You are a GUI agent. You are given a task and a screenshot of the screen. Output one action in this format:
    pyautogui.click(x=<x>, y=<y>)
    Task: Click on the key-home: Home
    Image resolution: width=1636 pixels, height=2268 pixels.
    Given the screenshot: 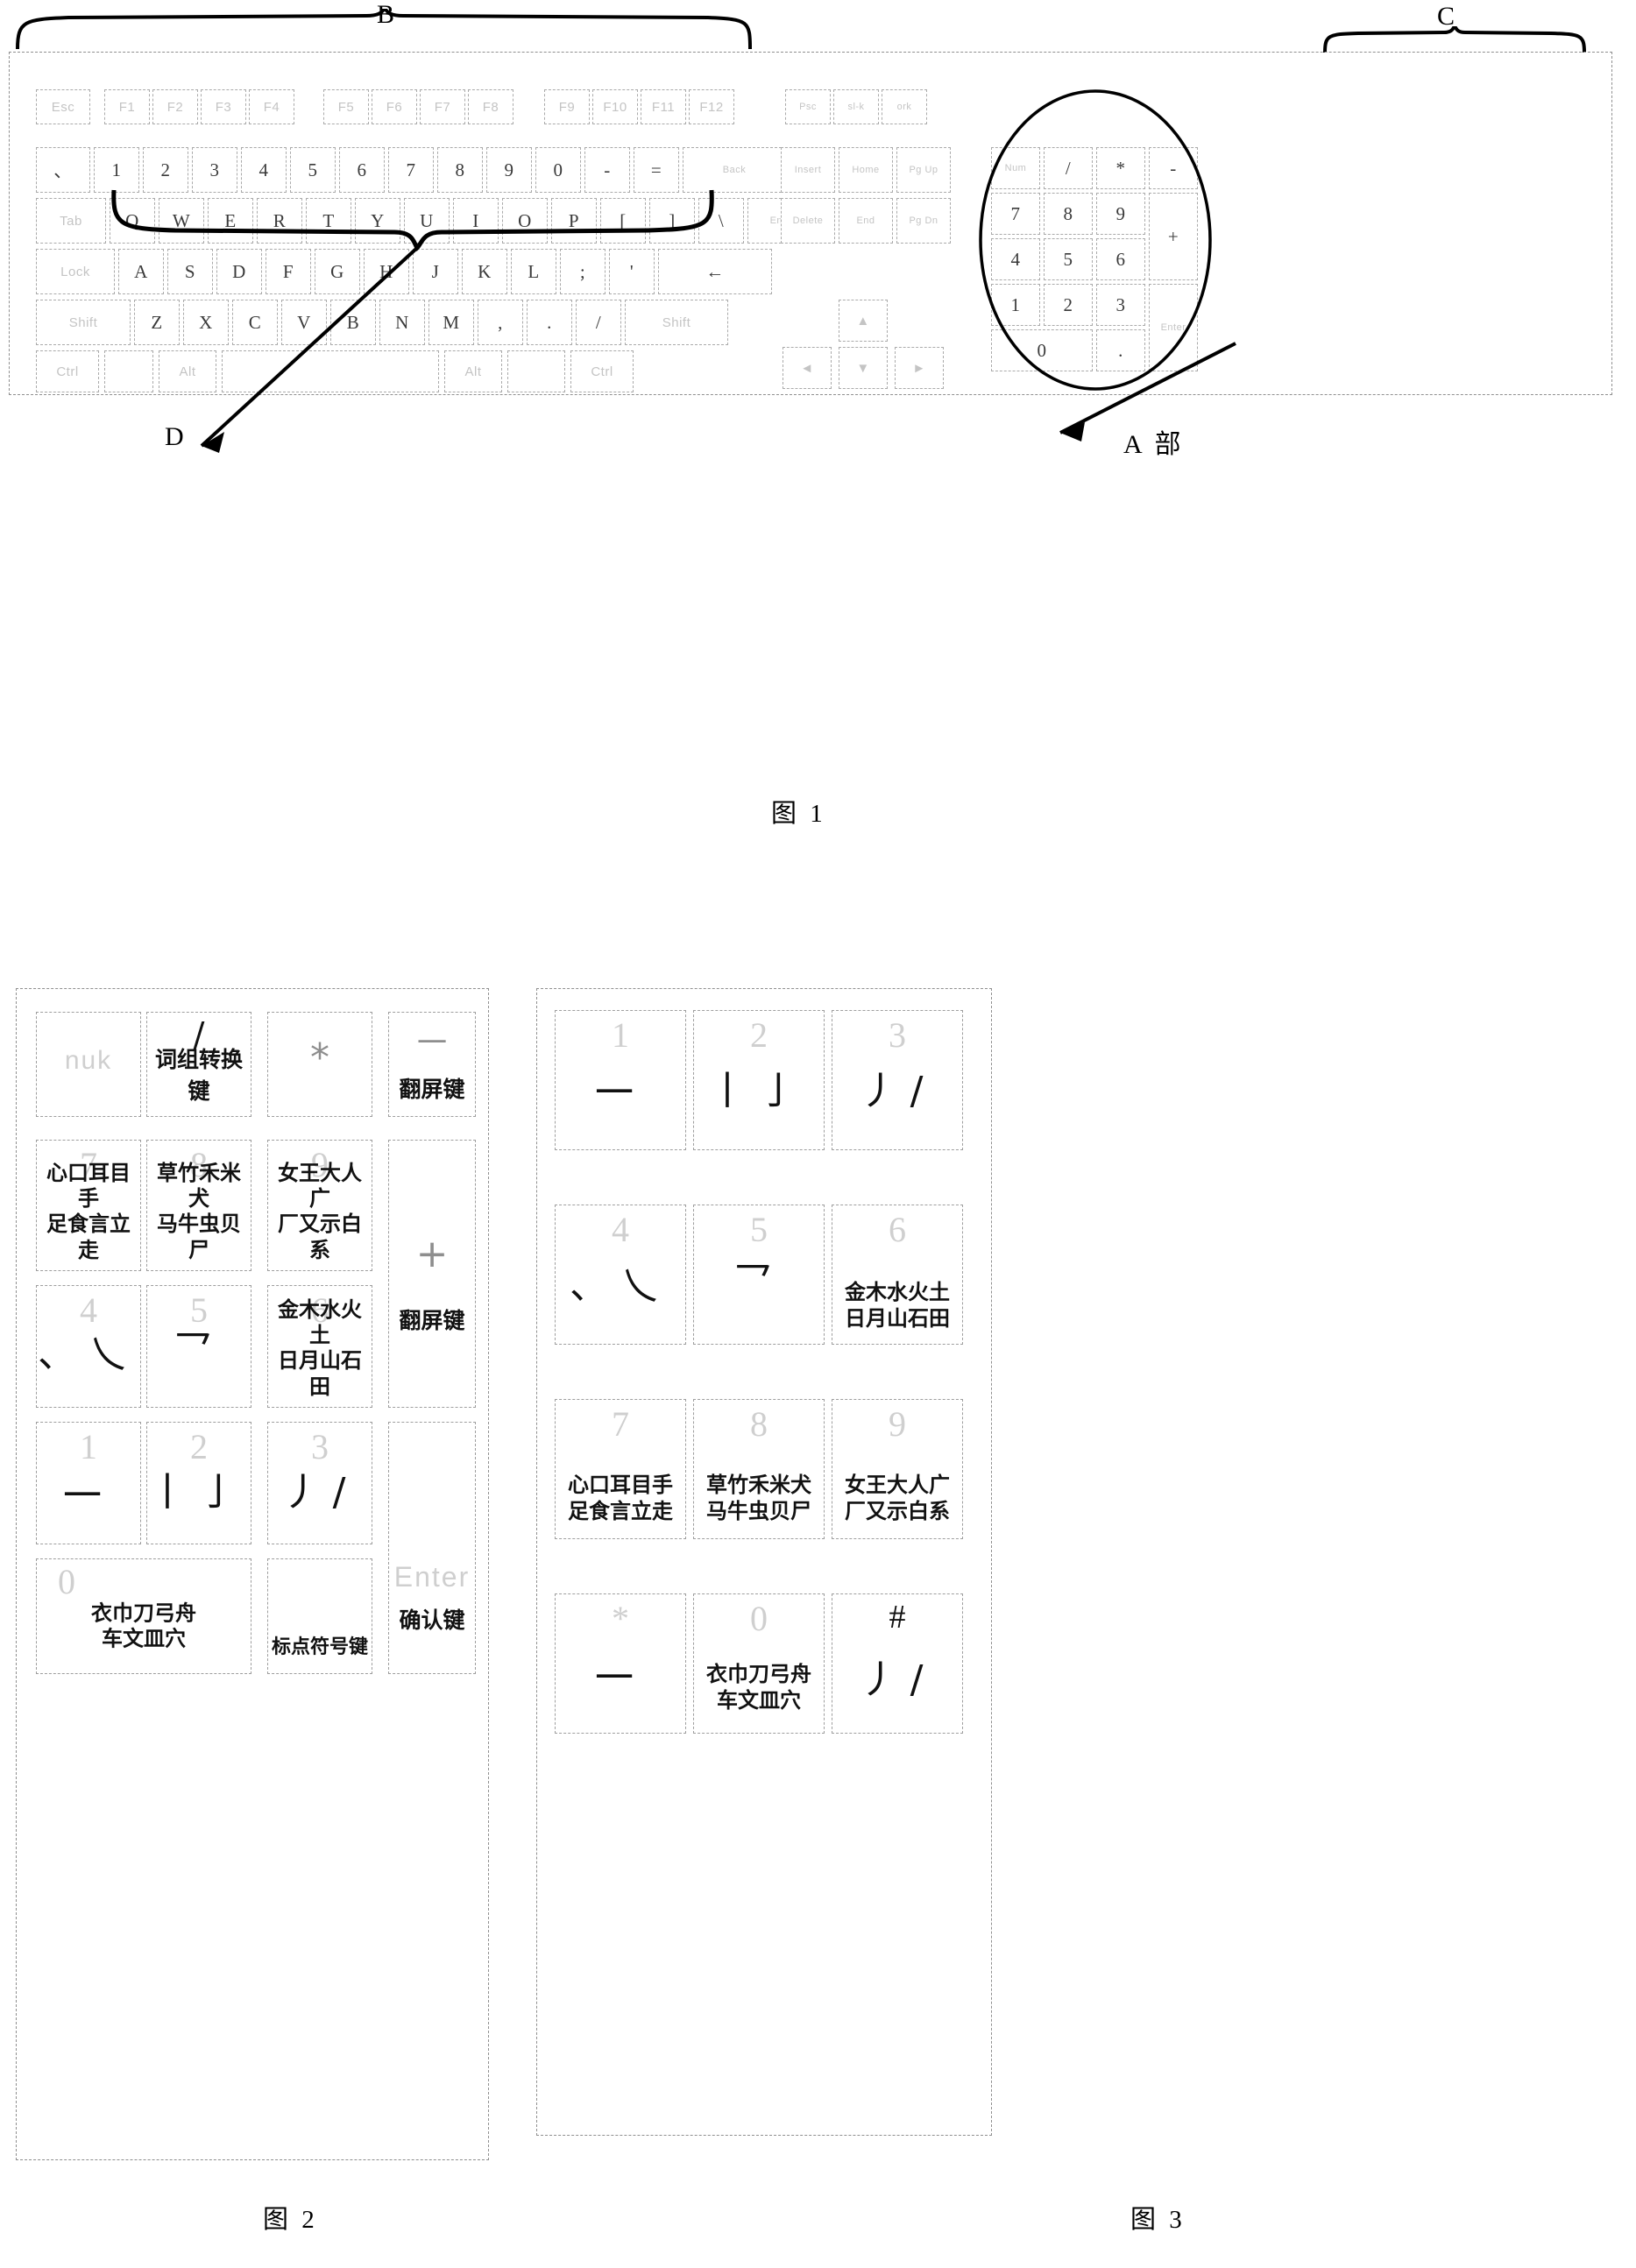 What is the action you would take?
    pyautogui.click(x=866, y=170)
    